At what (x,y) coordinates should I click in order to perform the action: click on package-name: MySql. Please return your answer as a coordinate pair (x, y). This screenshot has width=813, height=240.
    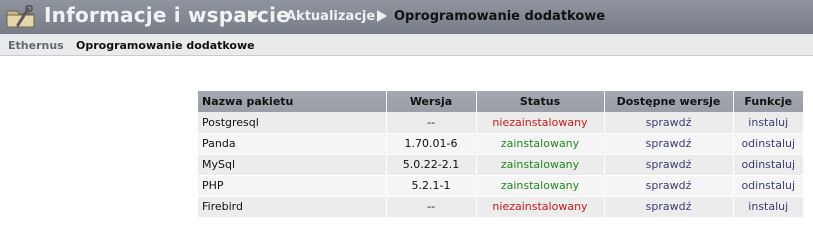
    Looking at the image, I should click on (292, 165).